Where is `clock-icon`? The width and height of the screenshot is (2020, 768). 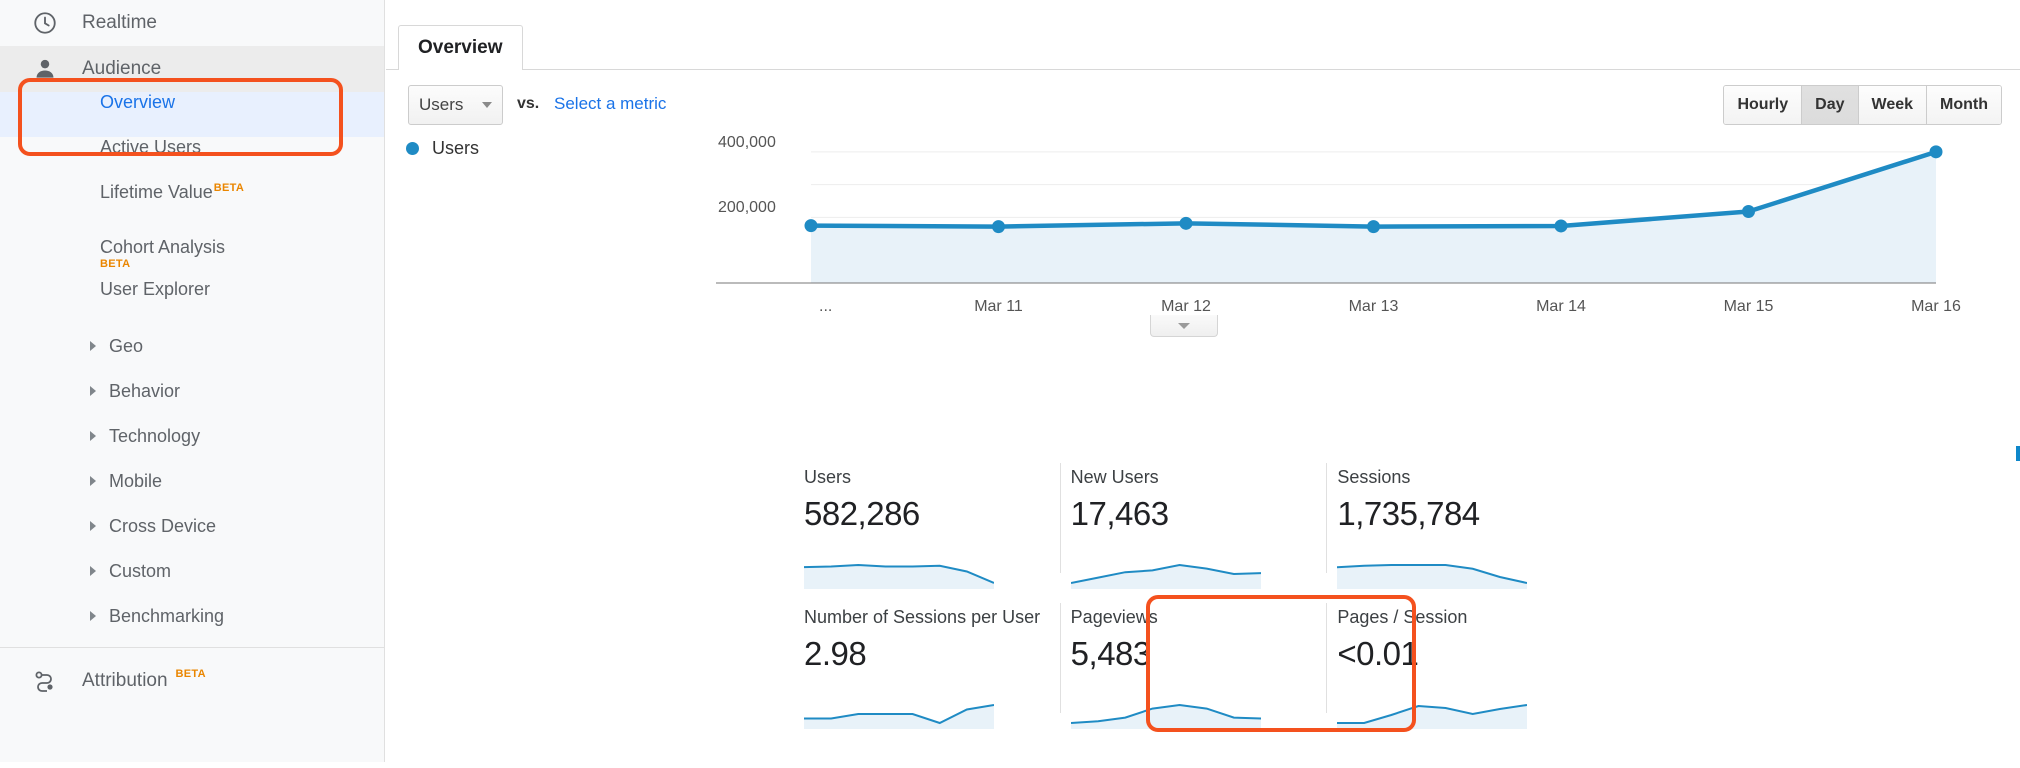
clock-icon is located at coordinates (45, 23).